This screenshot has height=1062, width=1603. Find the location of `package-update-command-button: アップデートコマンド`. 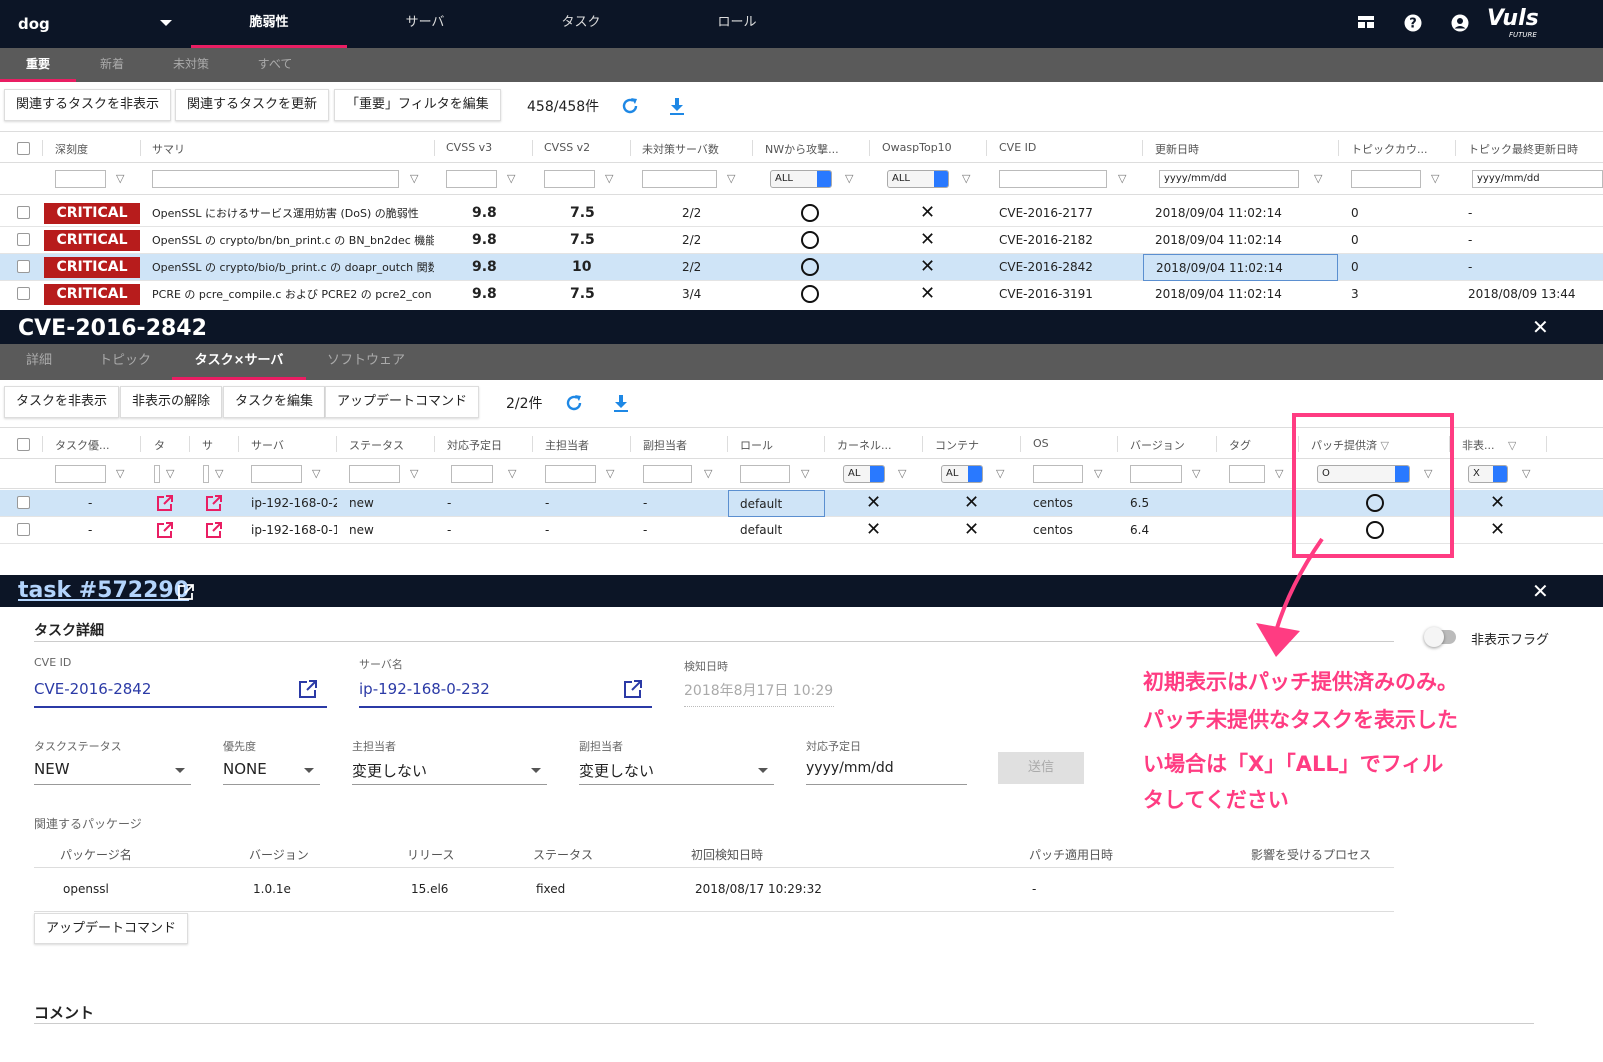

package-update-command-button: アップデートコマンド is located at coordinates (111, 928).